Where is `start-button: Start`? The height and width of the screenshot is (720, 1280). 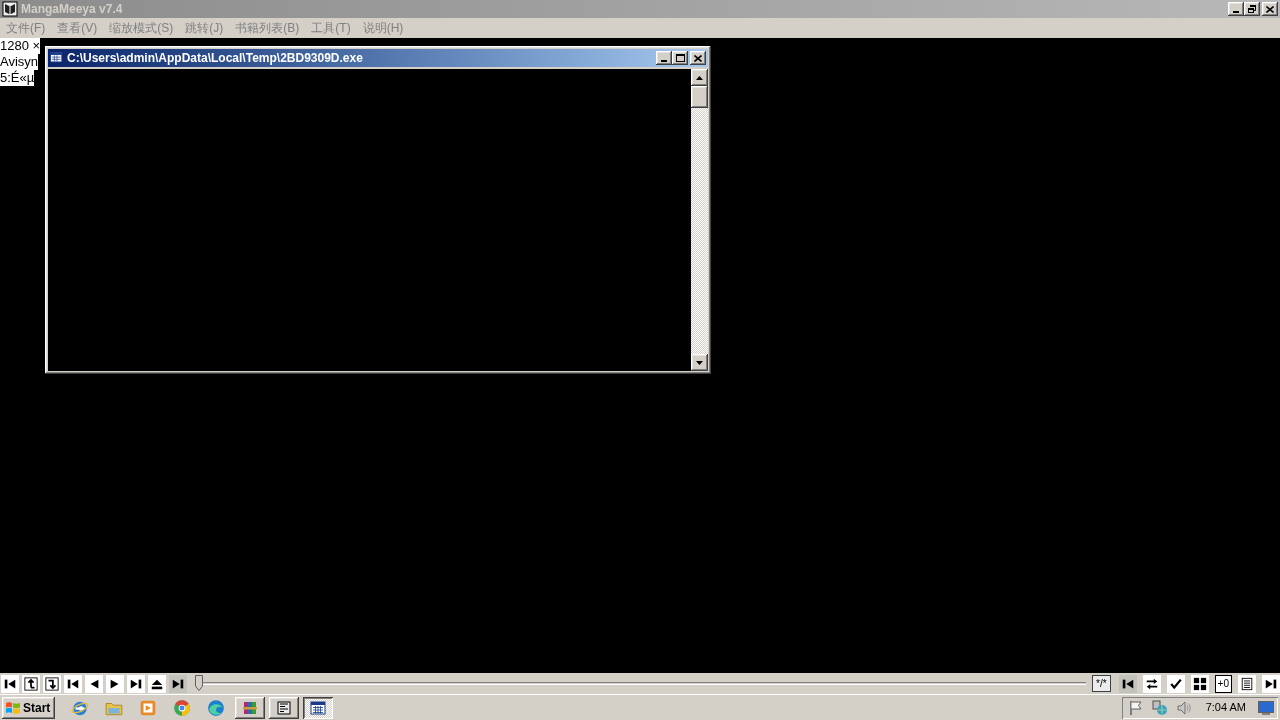
start-button: Start is located at coordinates (28, 707).